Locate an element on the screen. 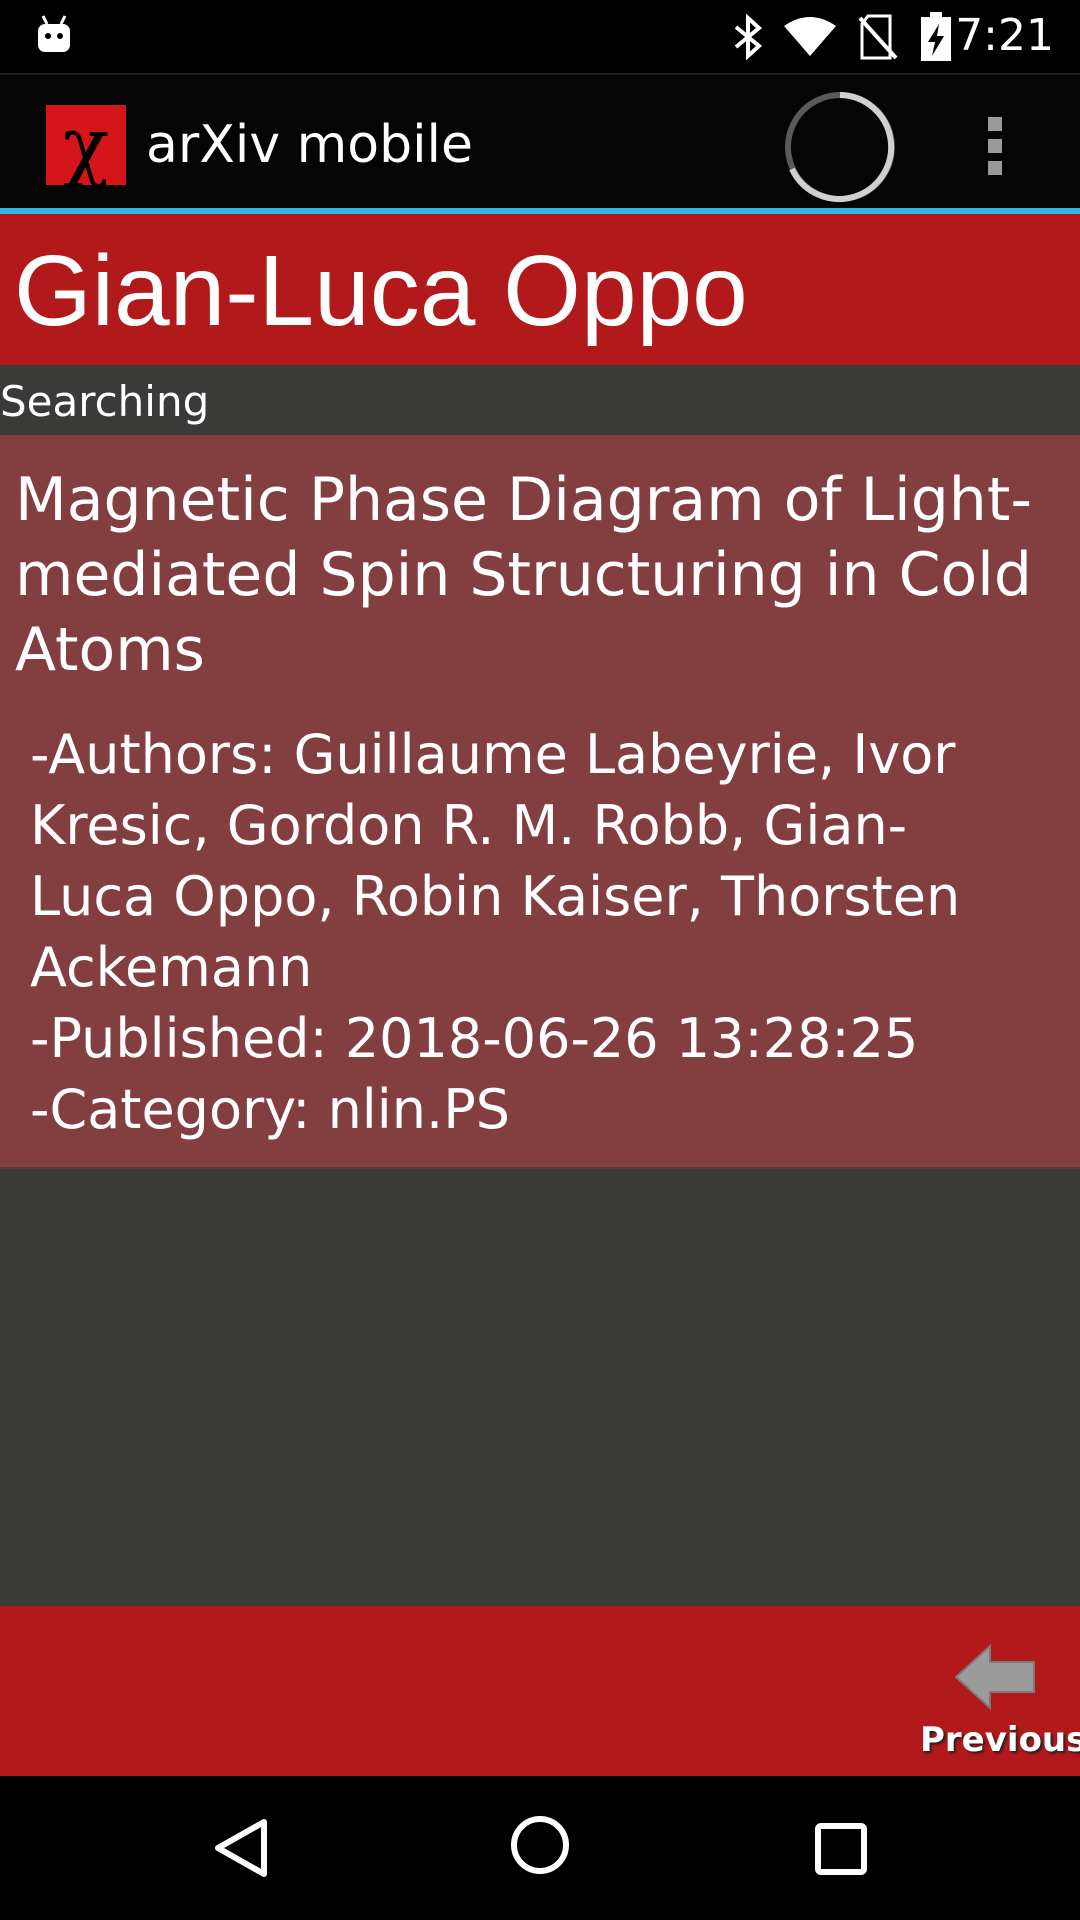 Image resolution: width=1080 pixels, height=1920 pixels. app-title: arXiv mobile is located at coordinates (309, 145).